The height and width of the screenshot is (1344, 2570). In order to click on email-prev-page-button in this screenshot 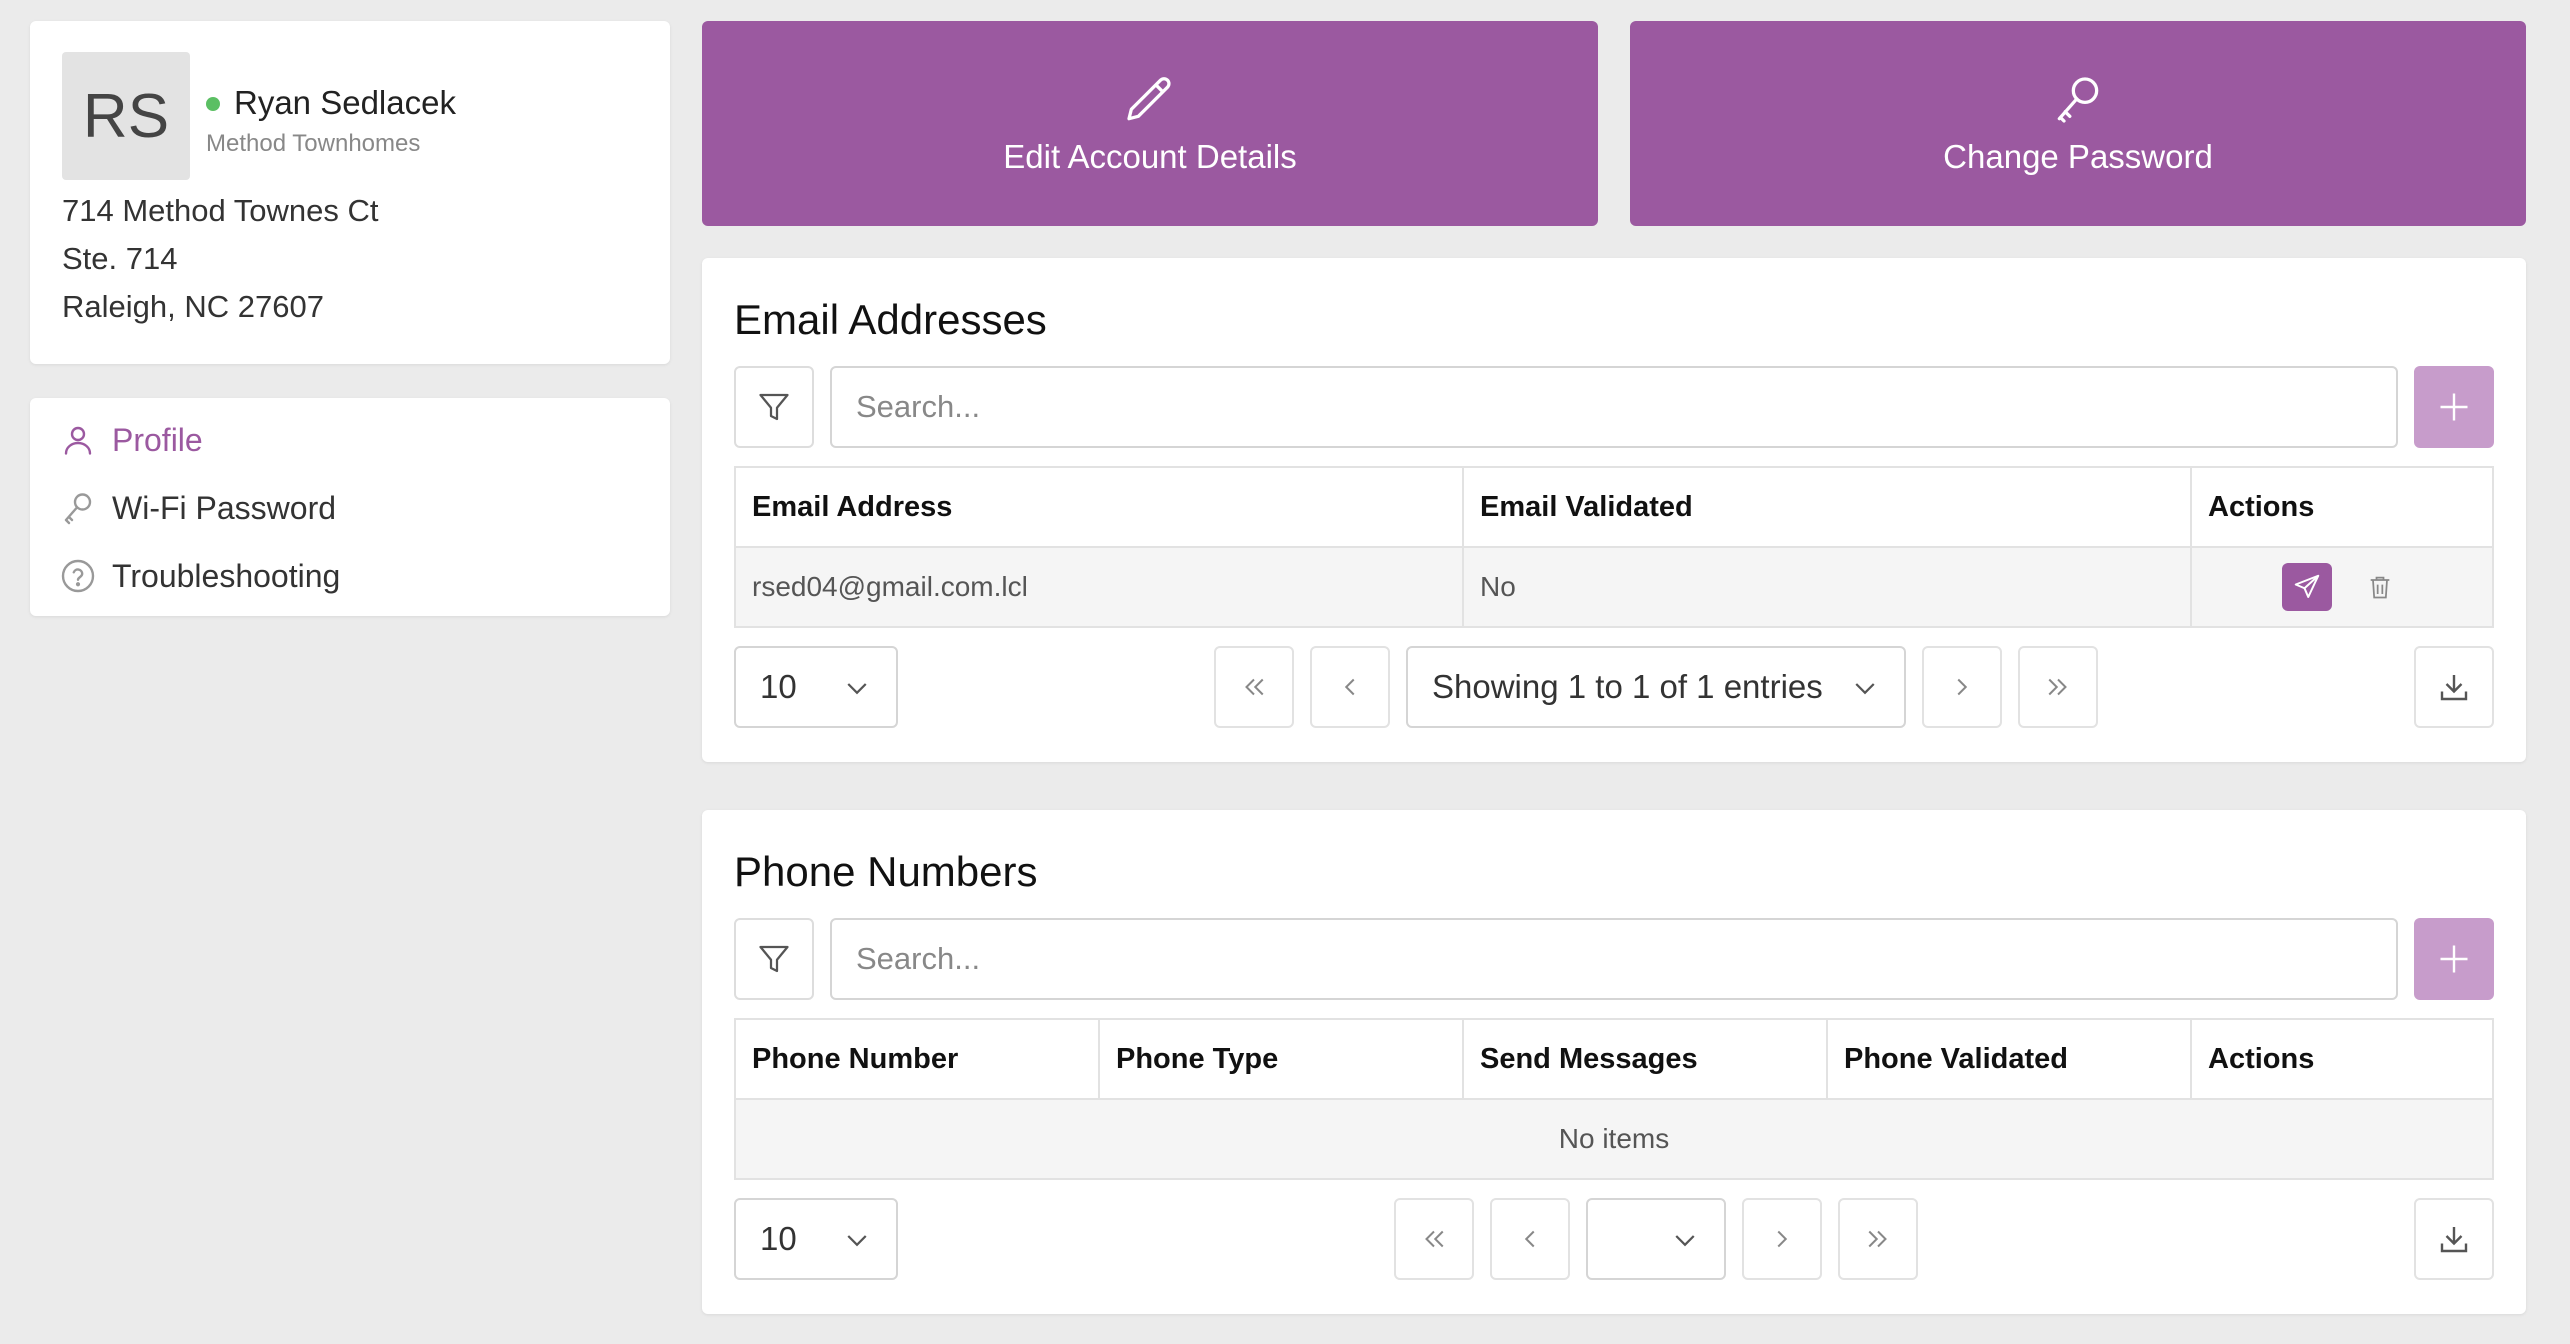, I will do `click(1350, 687)`.